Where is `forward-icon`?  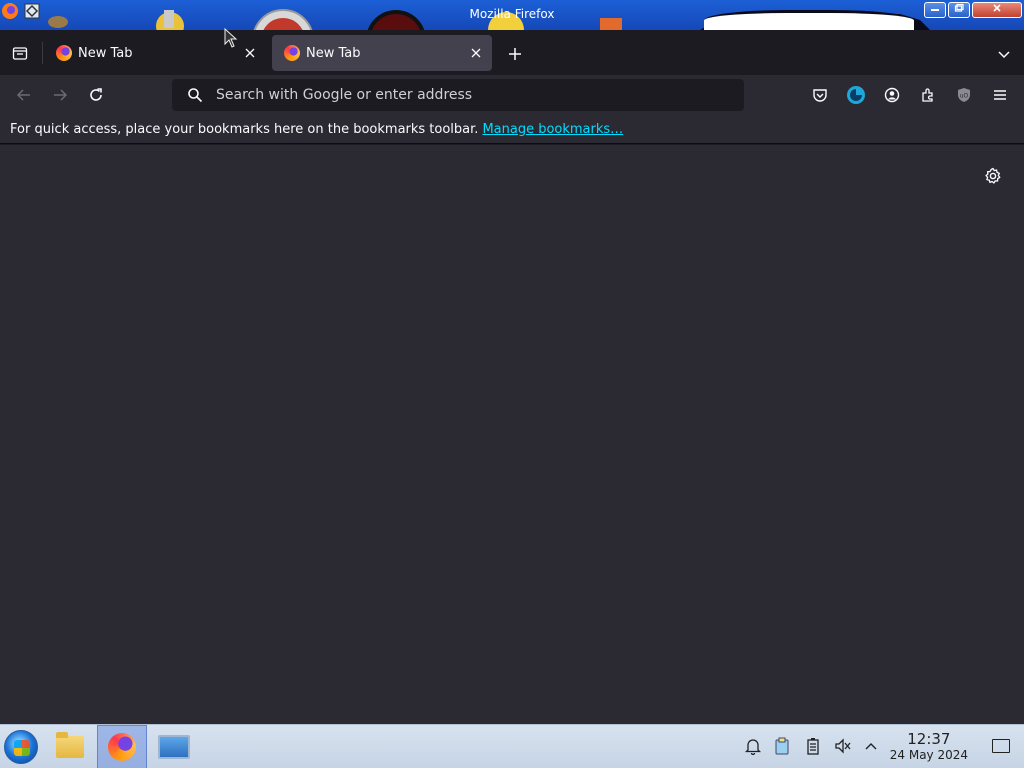 forward-icon is located at coordinates (61, 95).